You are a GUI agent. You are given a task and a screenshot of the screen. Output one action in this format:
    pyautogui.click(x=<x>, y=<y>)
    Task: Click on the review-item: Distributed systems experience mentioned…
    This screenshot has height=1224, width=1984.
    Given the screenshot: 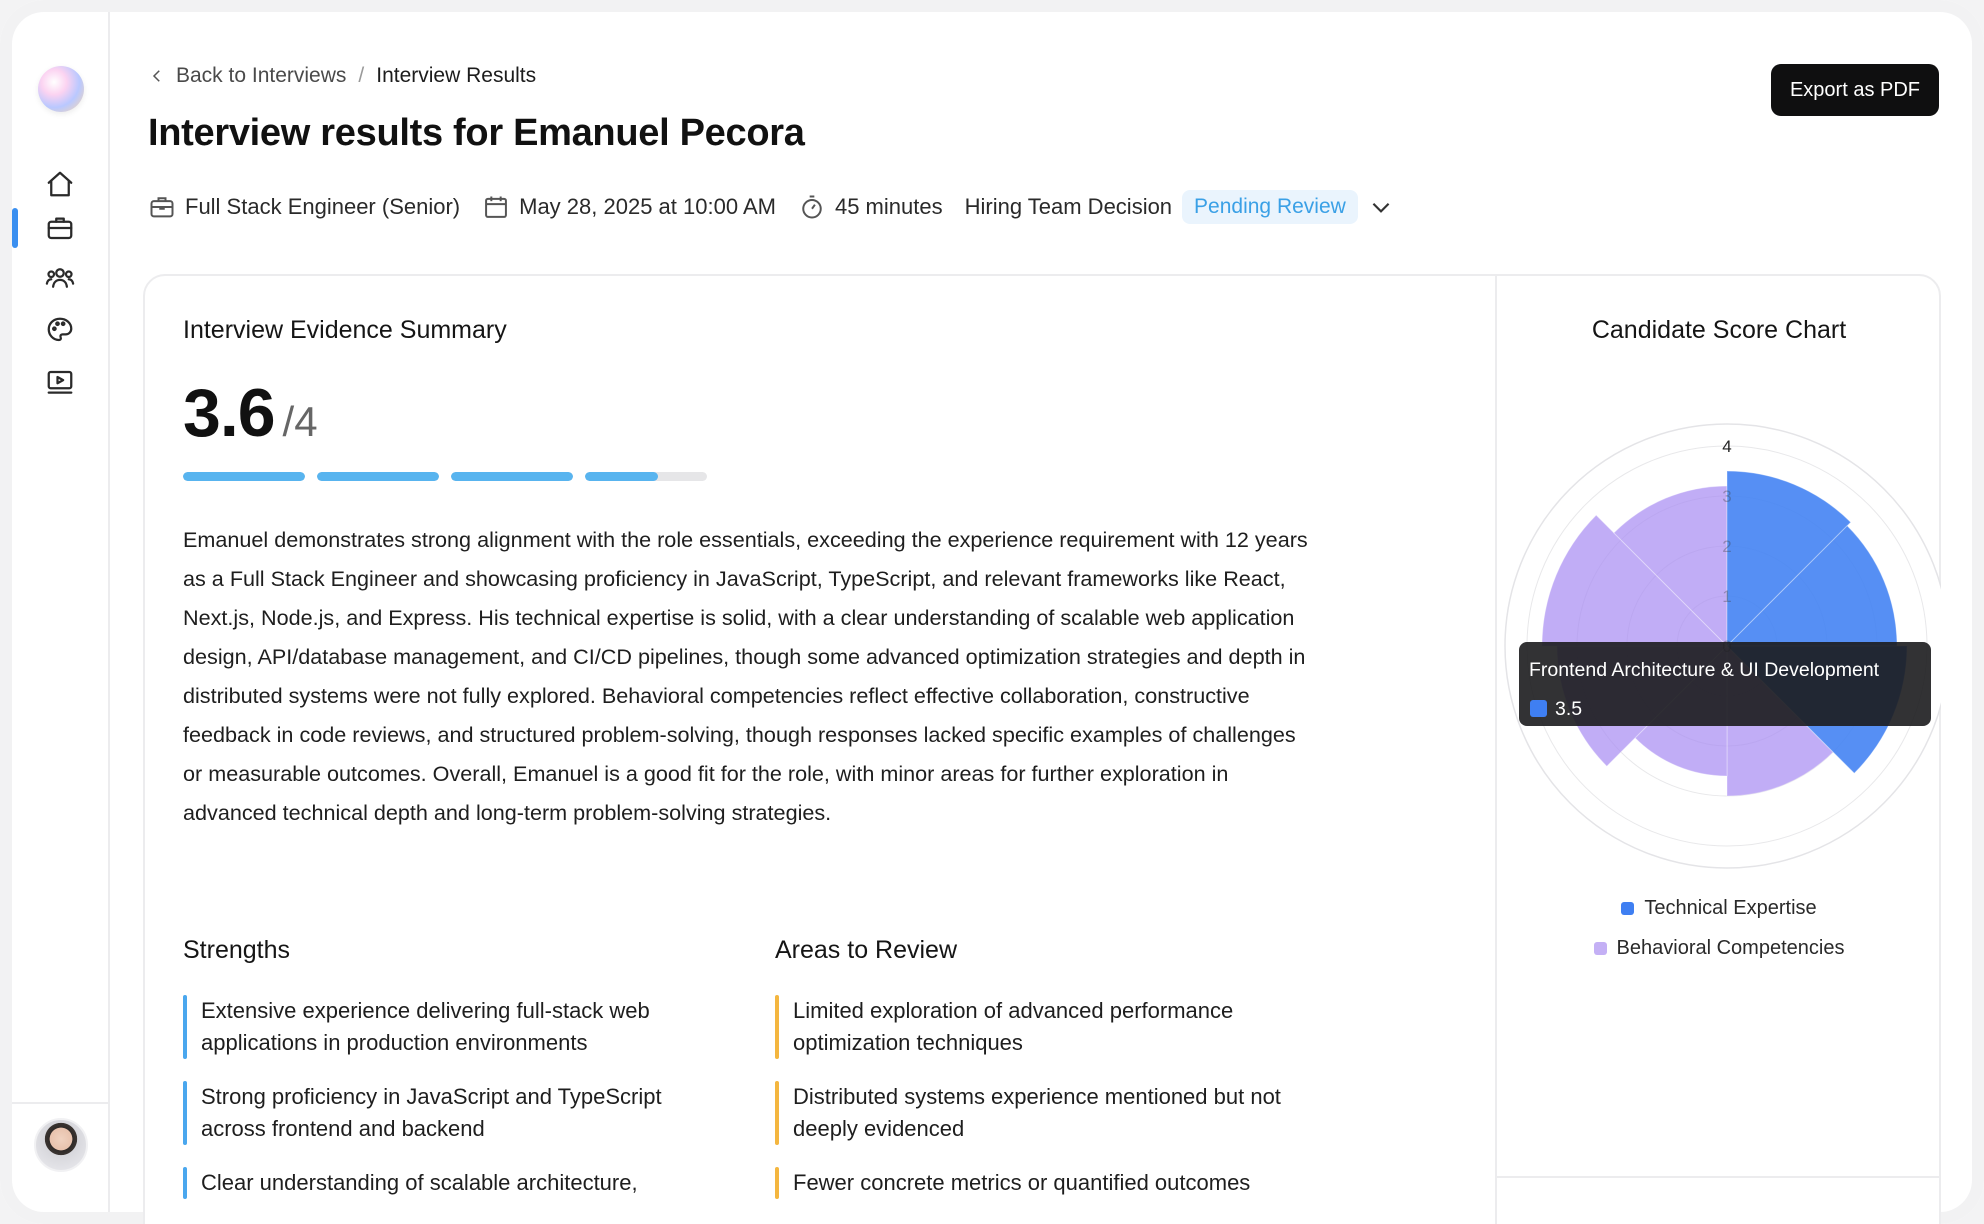 What is the action you would take?
    pyautogui.click(x=1055, y=1113)
    